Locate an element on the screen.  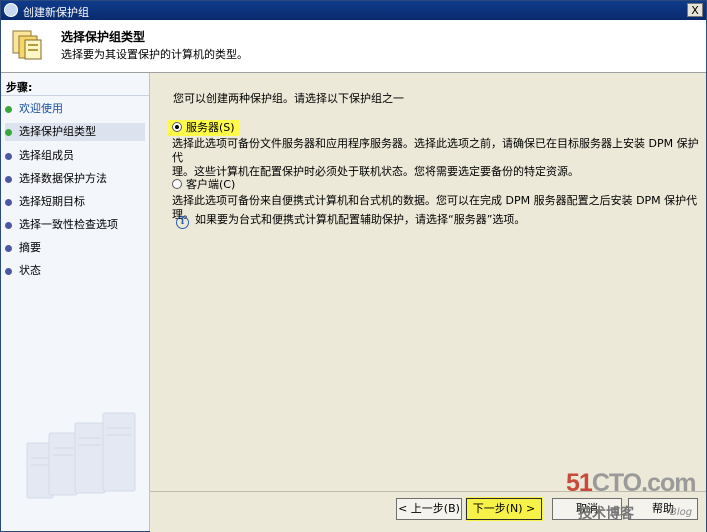
info-note: i 如果要为台式和便携式计算机配置辅助保护，请选择“服务器”选项。 is located at coordinates (350, 220).